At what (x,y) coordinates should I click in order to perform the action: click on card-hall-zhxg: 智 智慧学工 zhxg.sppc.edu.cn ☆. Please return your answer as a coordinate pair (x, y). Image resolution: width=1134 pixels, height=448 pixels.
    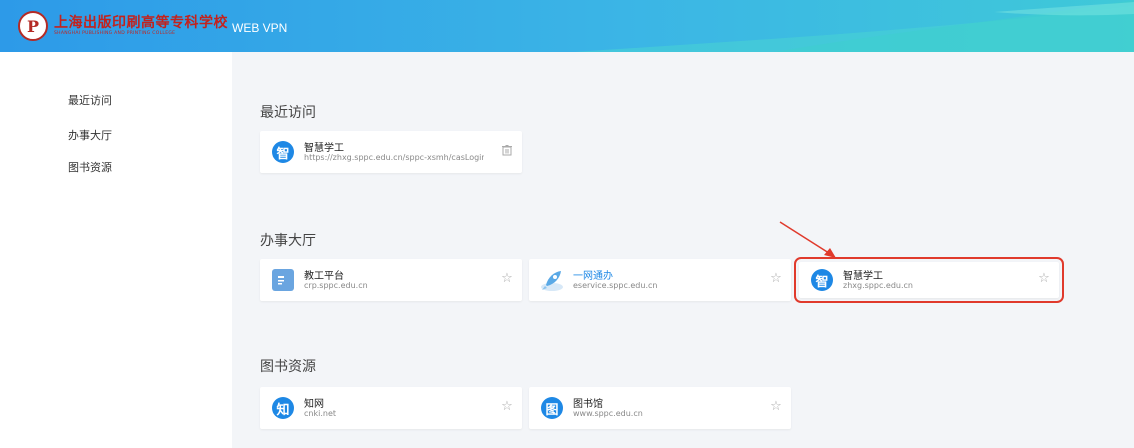
    Looking at the image, I should click on (929, 280).